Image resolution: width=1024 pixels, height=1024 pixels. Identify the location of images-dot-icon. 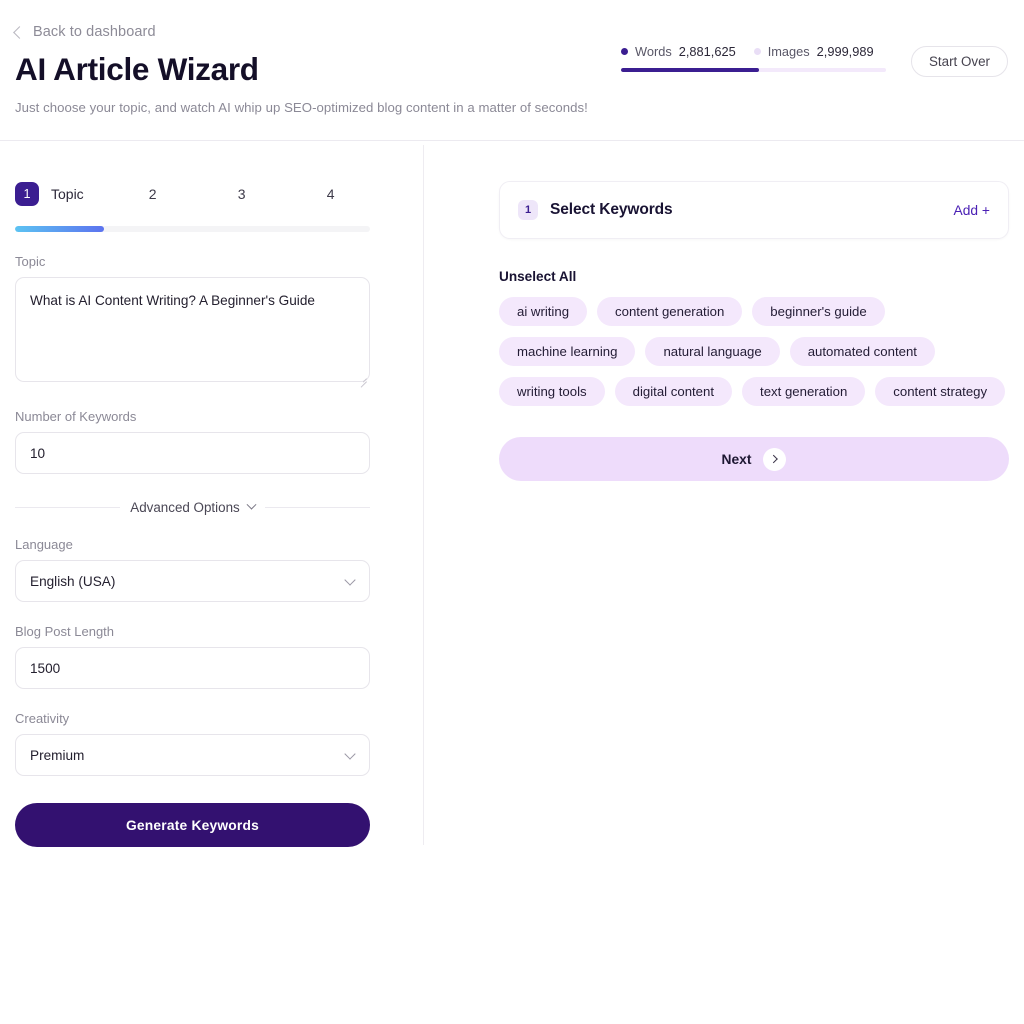
(757, 51).